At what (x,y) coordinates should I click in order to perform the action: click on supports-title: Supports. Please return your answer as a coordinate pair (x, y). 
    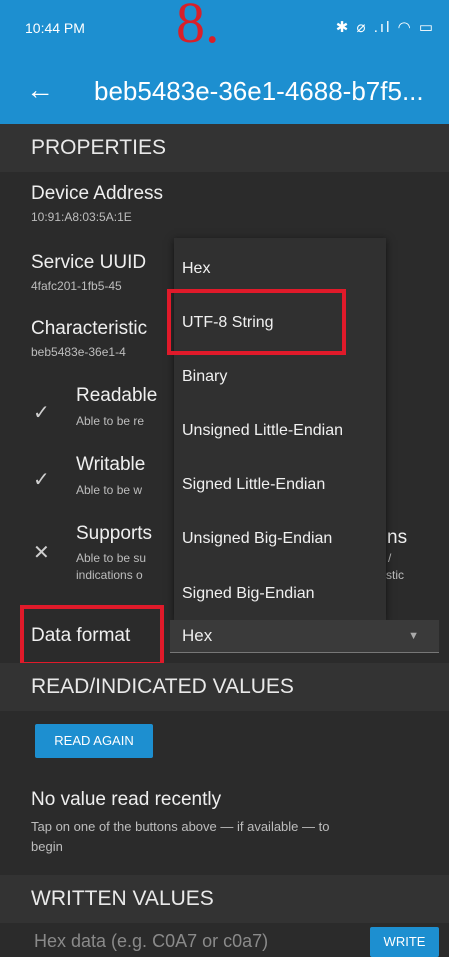
    Looking at the image, I should click on (114, 533).